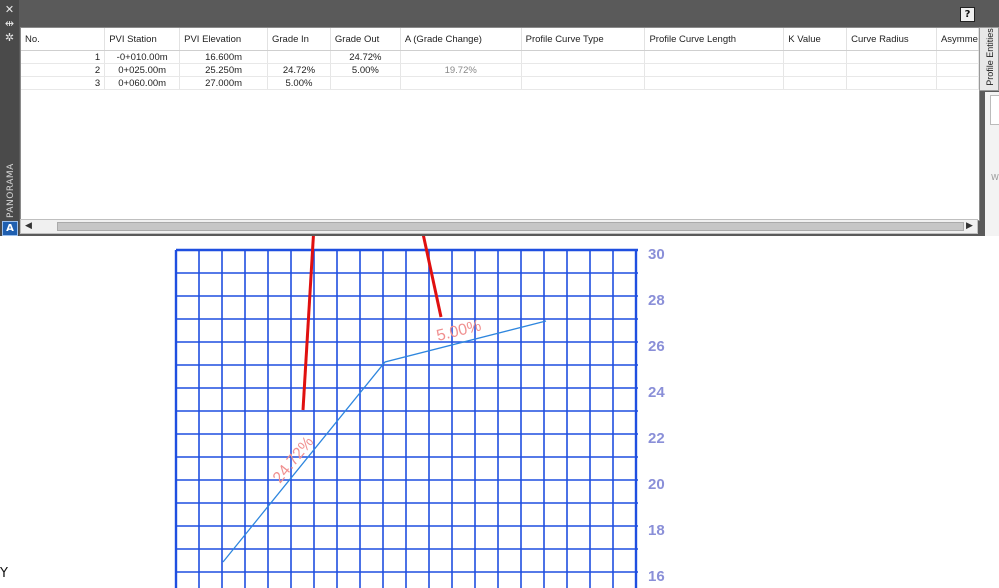 This screenshot has width=999, height=588. What do you see at coordinates (142, 83) in the screenshot?
I see `cell-station: 0+060.00m` at bounding box center [142, 83].